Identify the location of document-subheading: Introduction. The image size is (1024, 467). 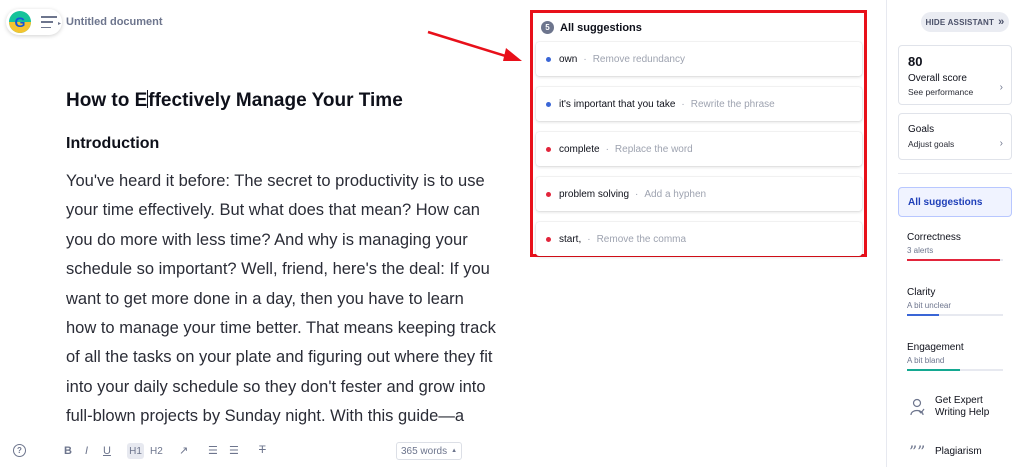
(112, 144).